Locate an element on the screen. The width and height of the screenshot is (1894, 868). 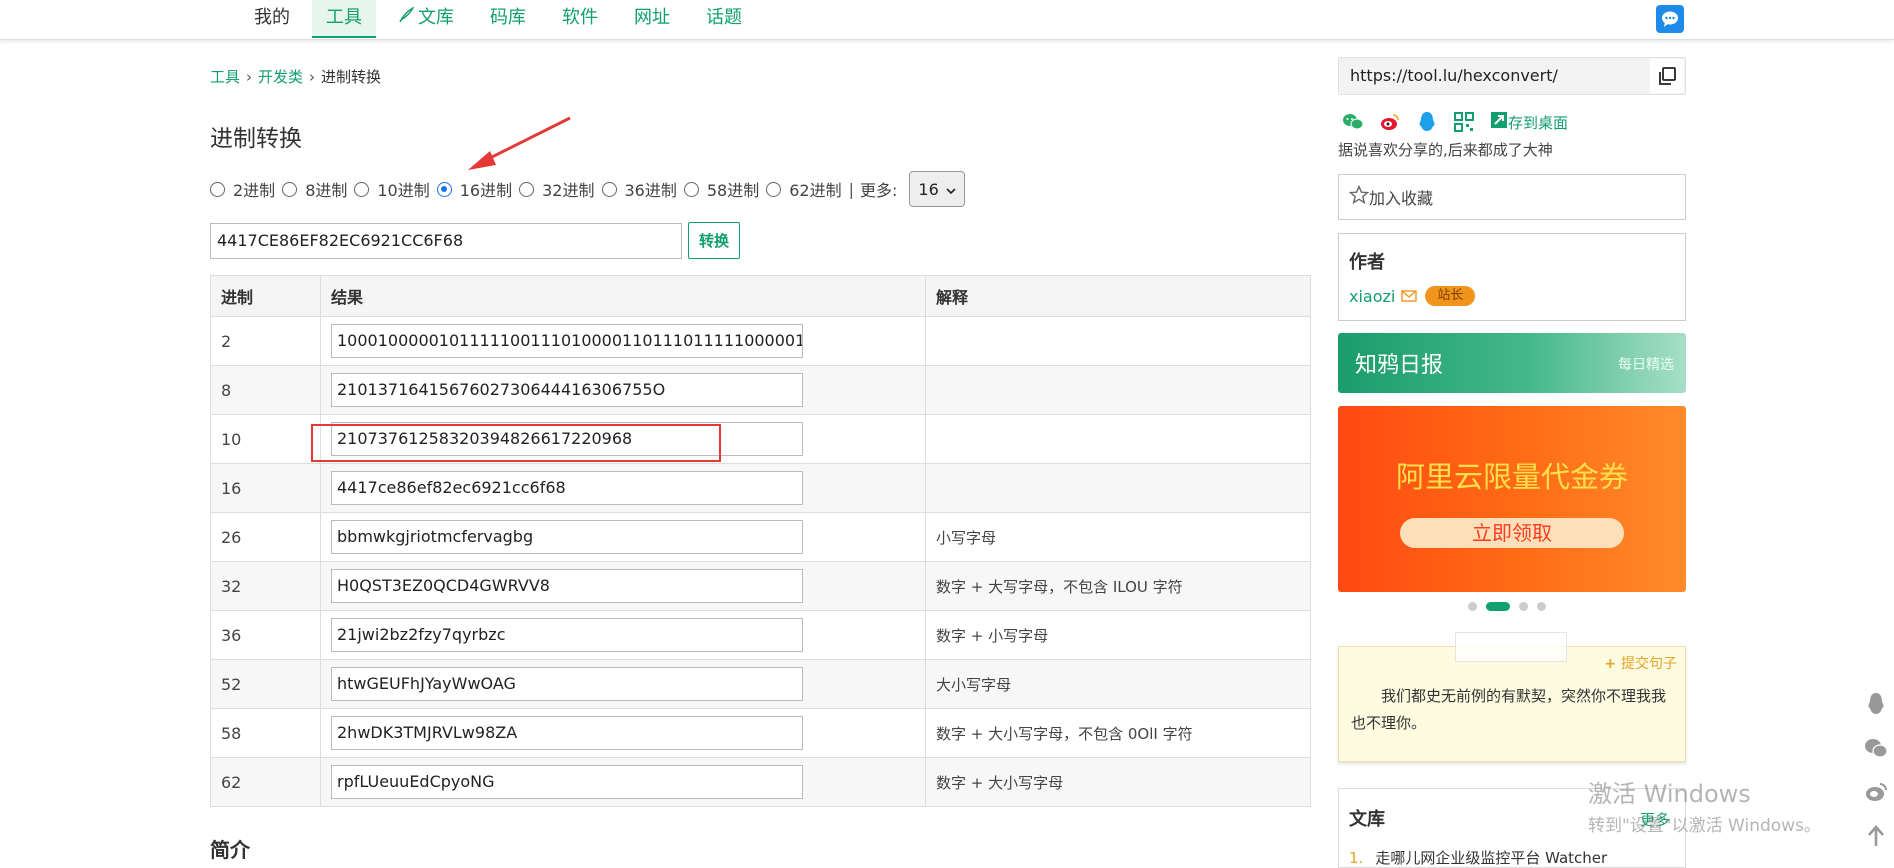
convert-button: 转换 is located at coordinates (714, 240).